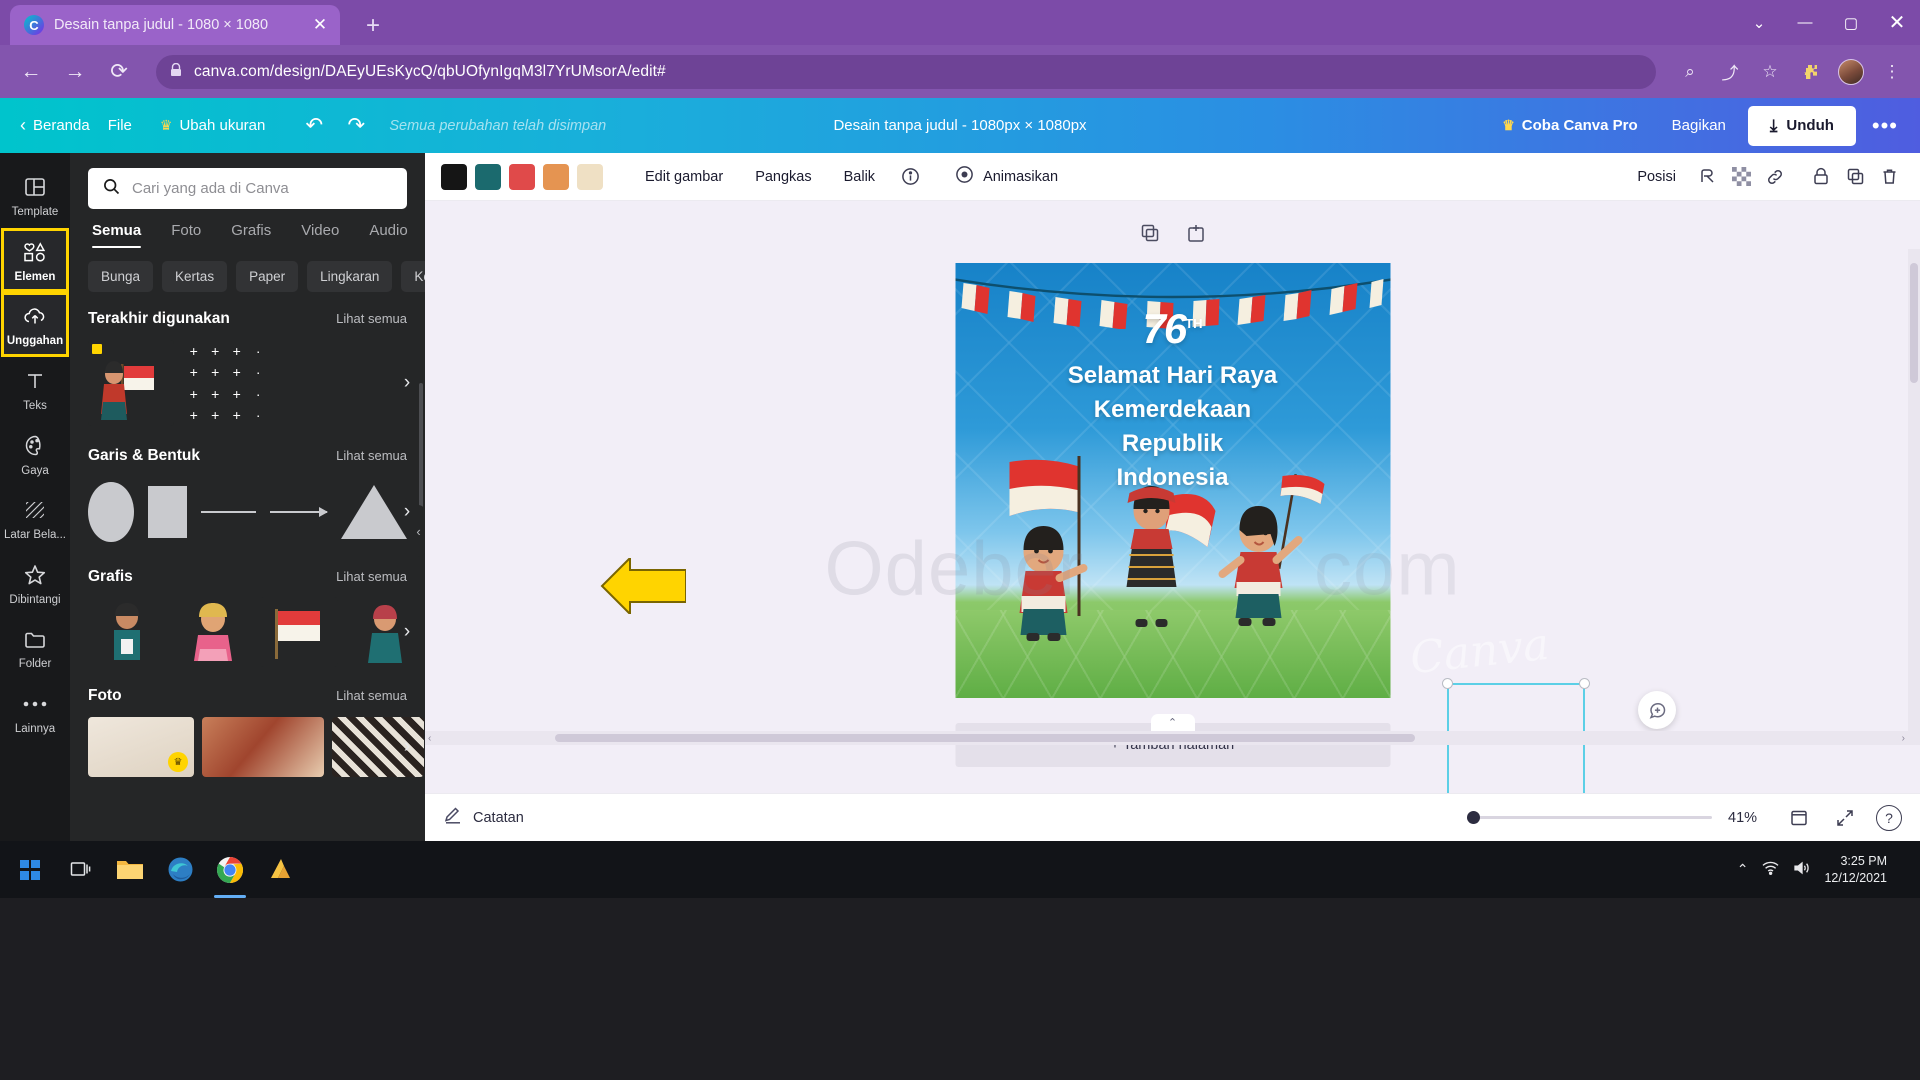 The height and width of the screenshot is (1080, 1920). I want to click on edit-image-button: Edit gambar, so click(684, 177).